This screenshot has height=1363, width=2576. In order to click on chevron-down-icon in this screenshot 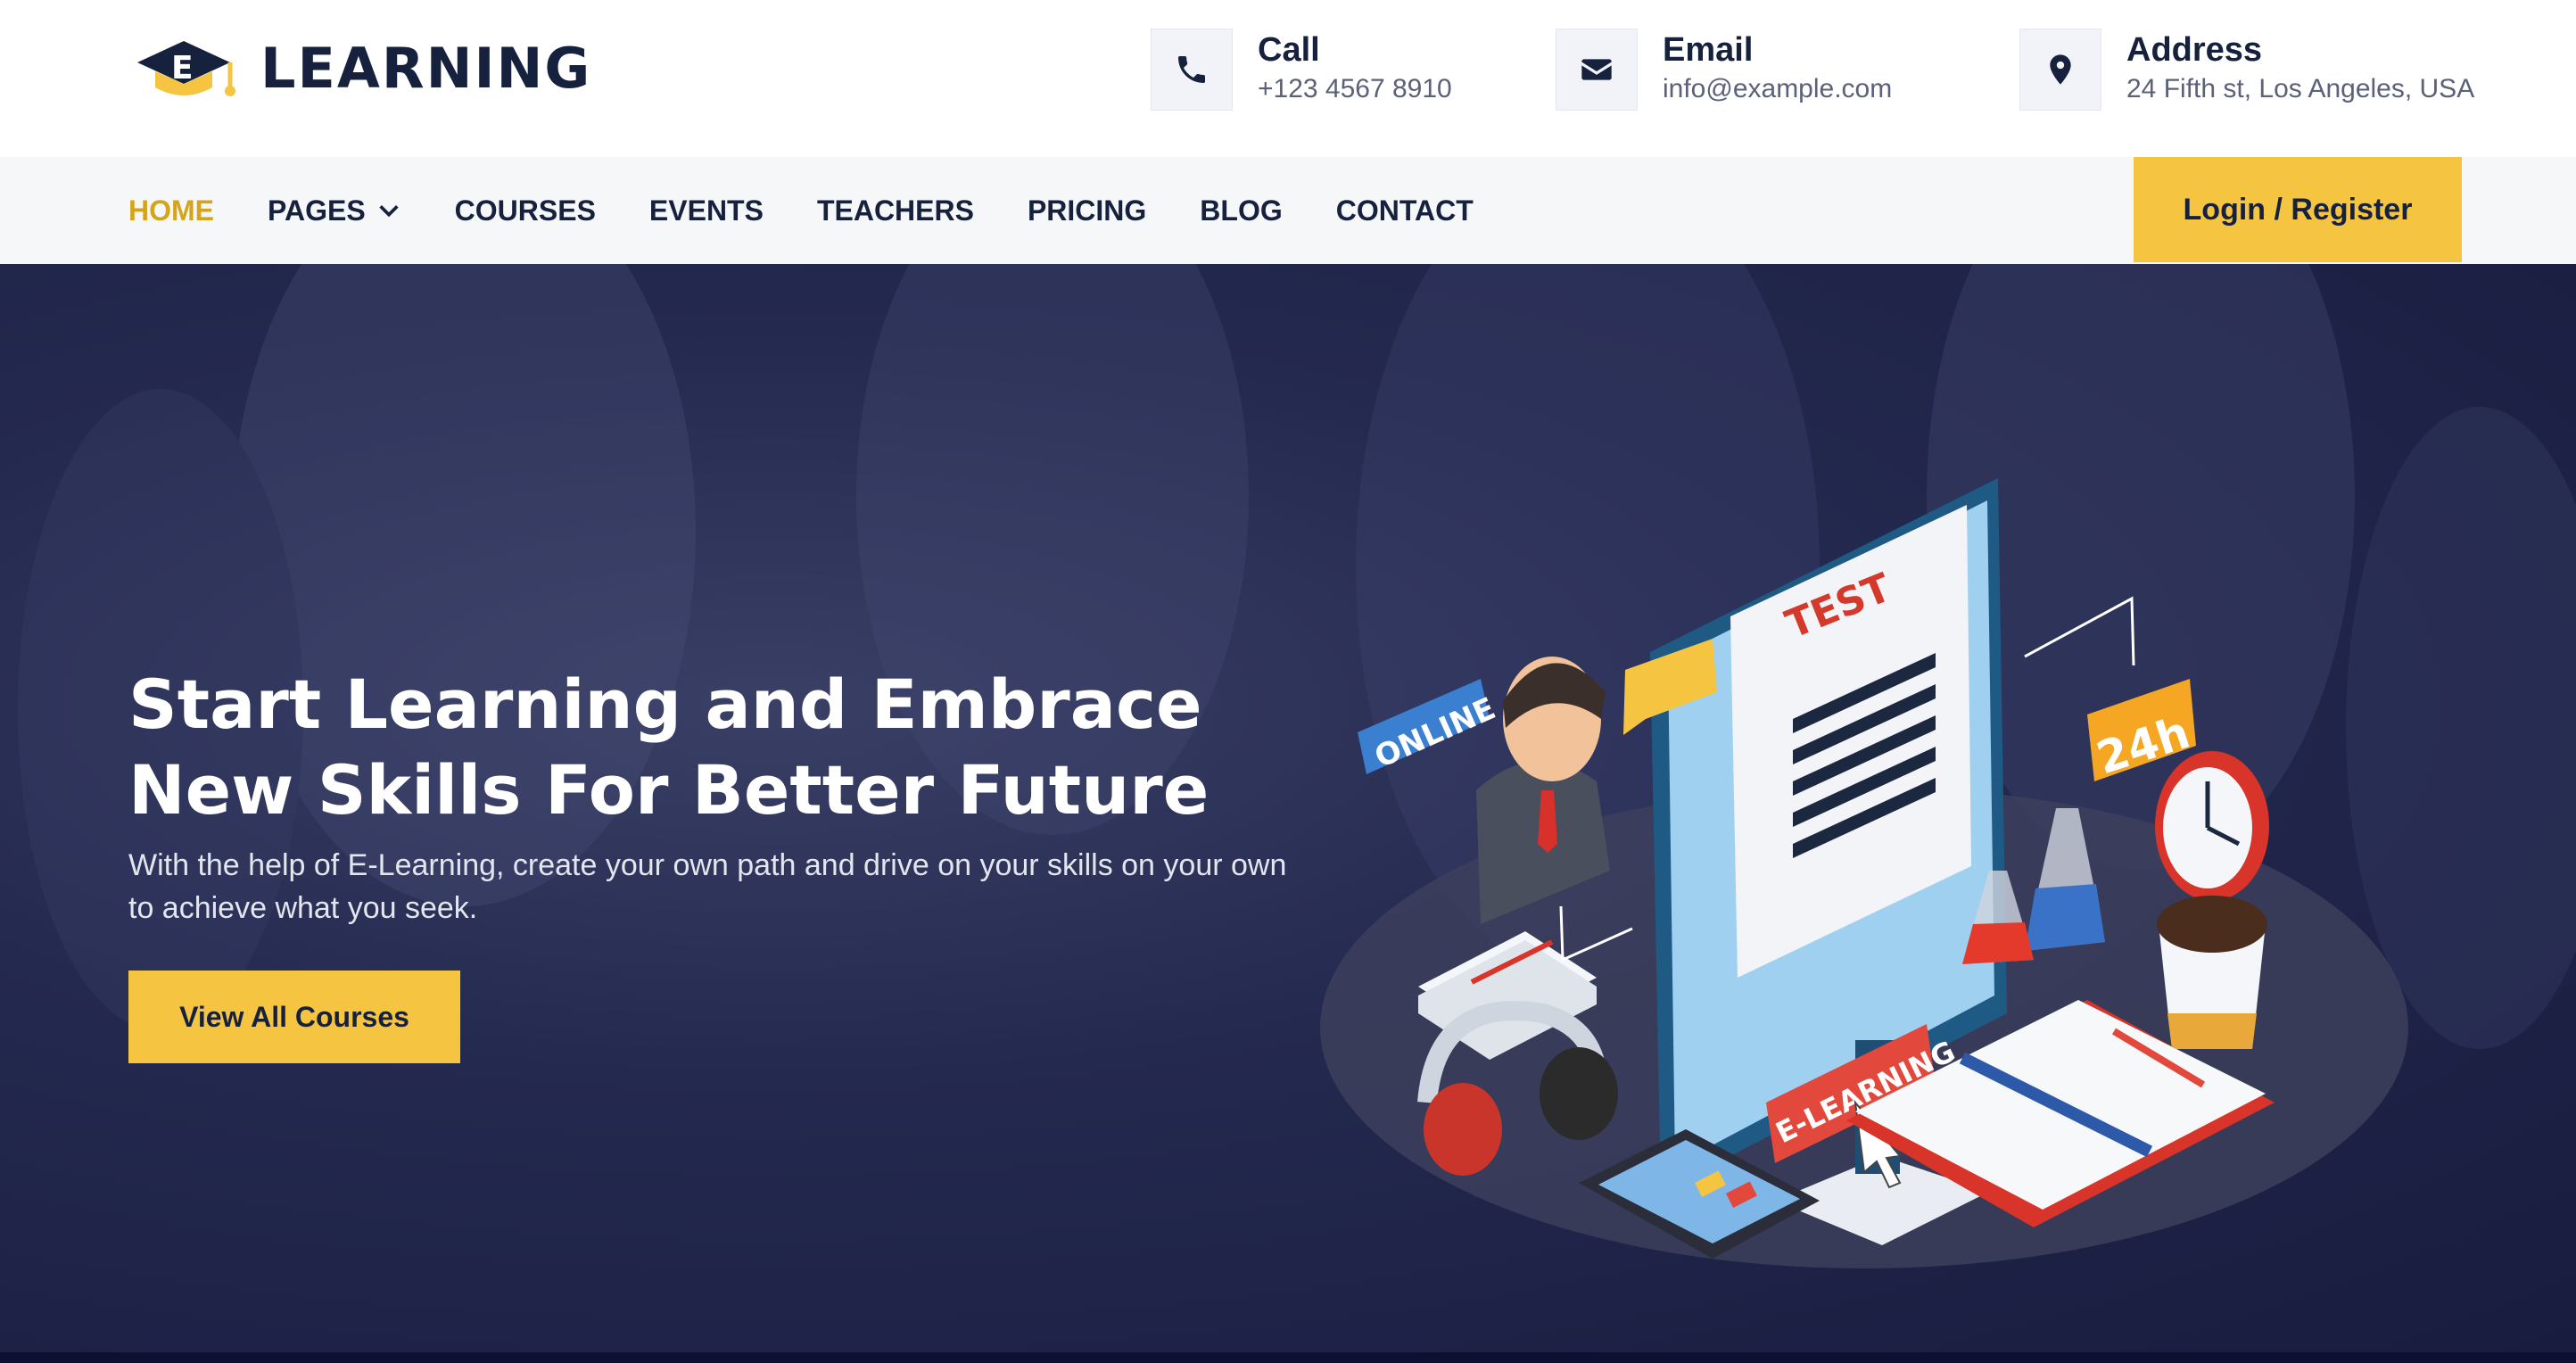, I will do `click(389, 212)`.